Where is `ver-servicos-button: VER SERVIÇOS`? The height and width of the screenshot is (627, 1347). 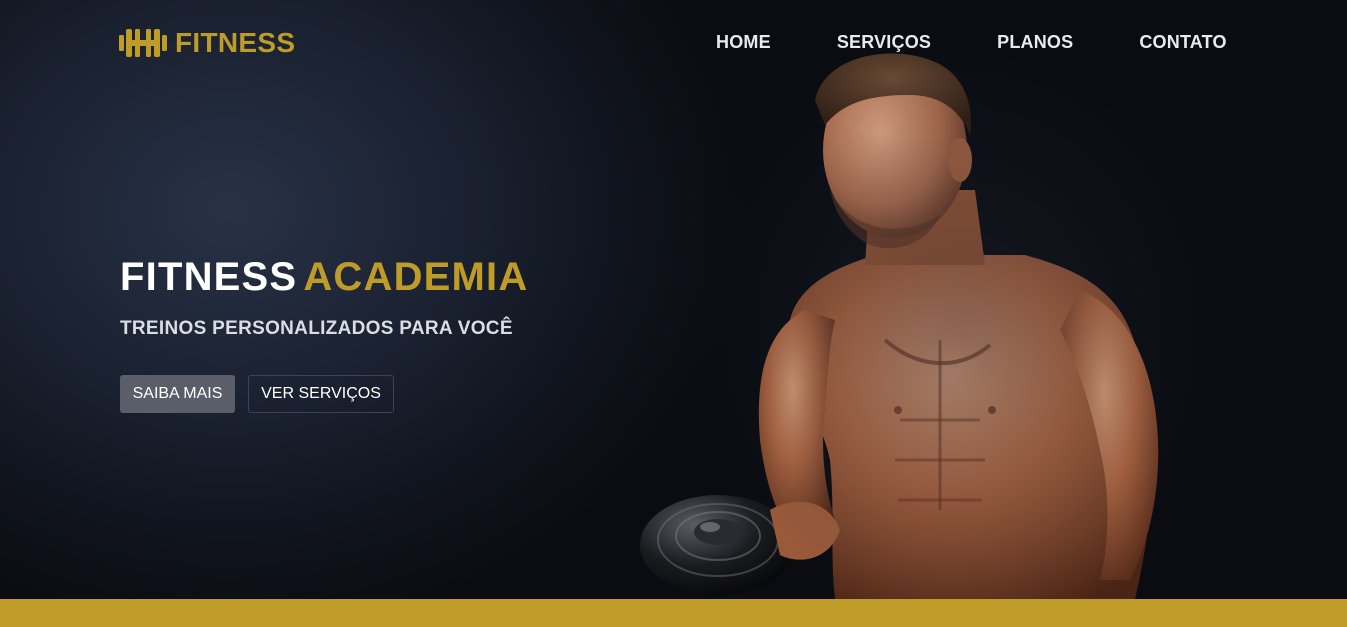
ver-servicos-button: VER SERVIÇOS is located at coordinates (321, 394).